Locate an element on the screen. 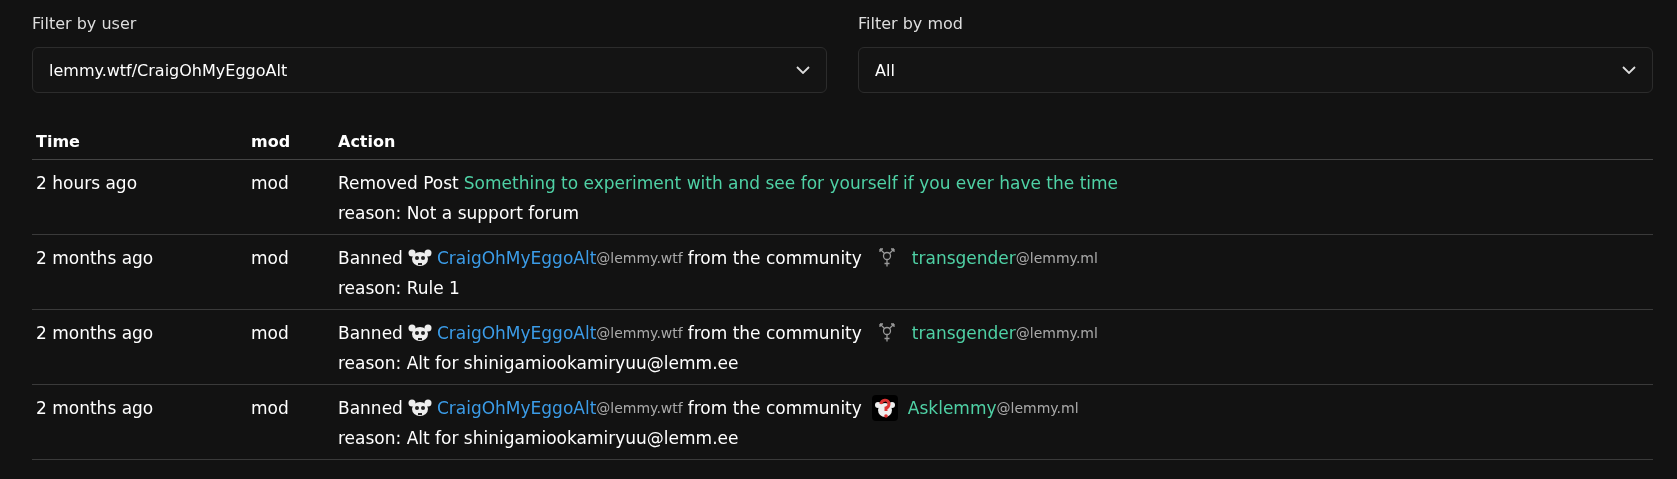 This screenshot has height=479, width=1677. filter-select: lemmy.wtf/CraigOhMyEggoAlt is located at coordinates (429, 70).